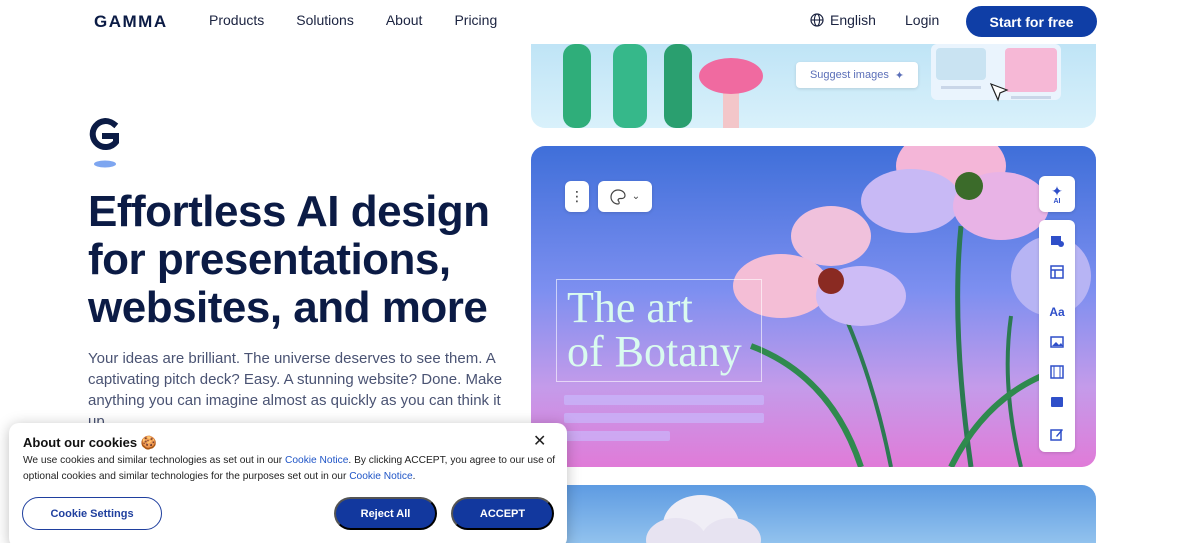 The image size is (1200, 543). I want to click on cookie-notice-link-2: Cookie Notice, so click(380, 476).